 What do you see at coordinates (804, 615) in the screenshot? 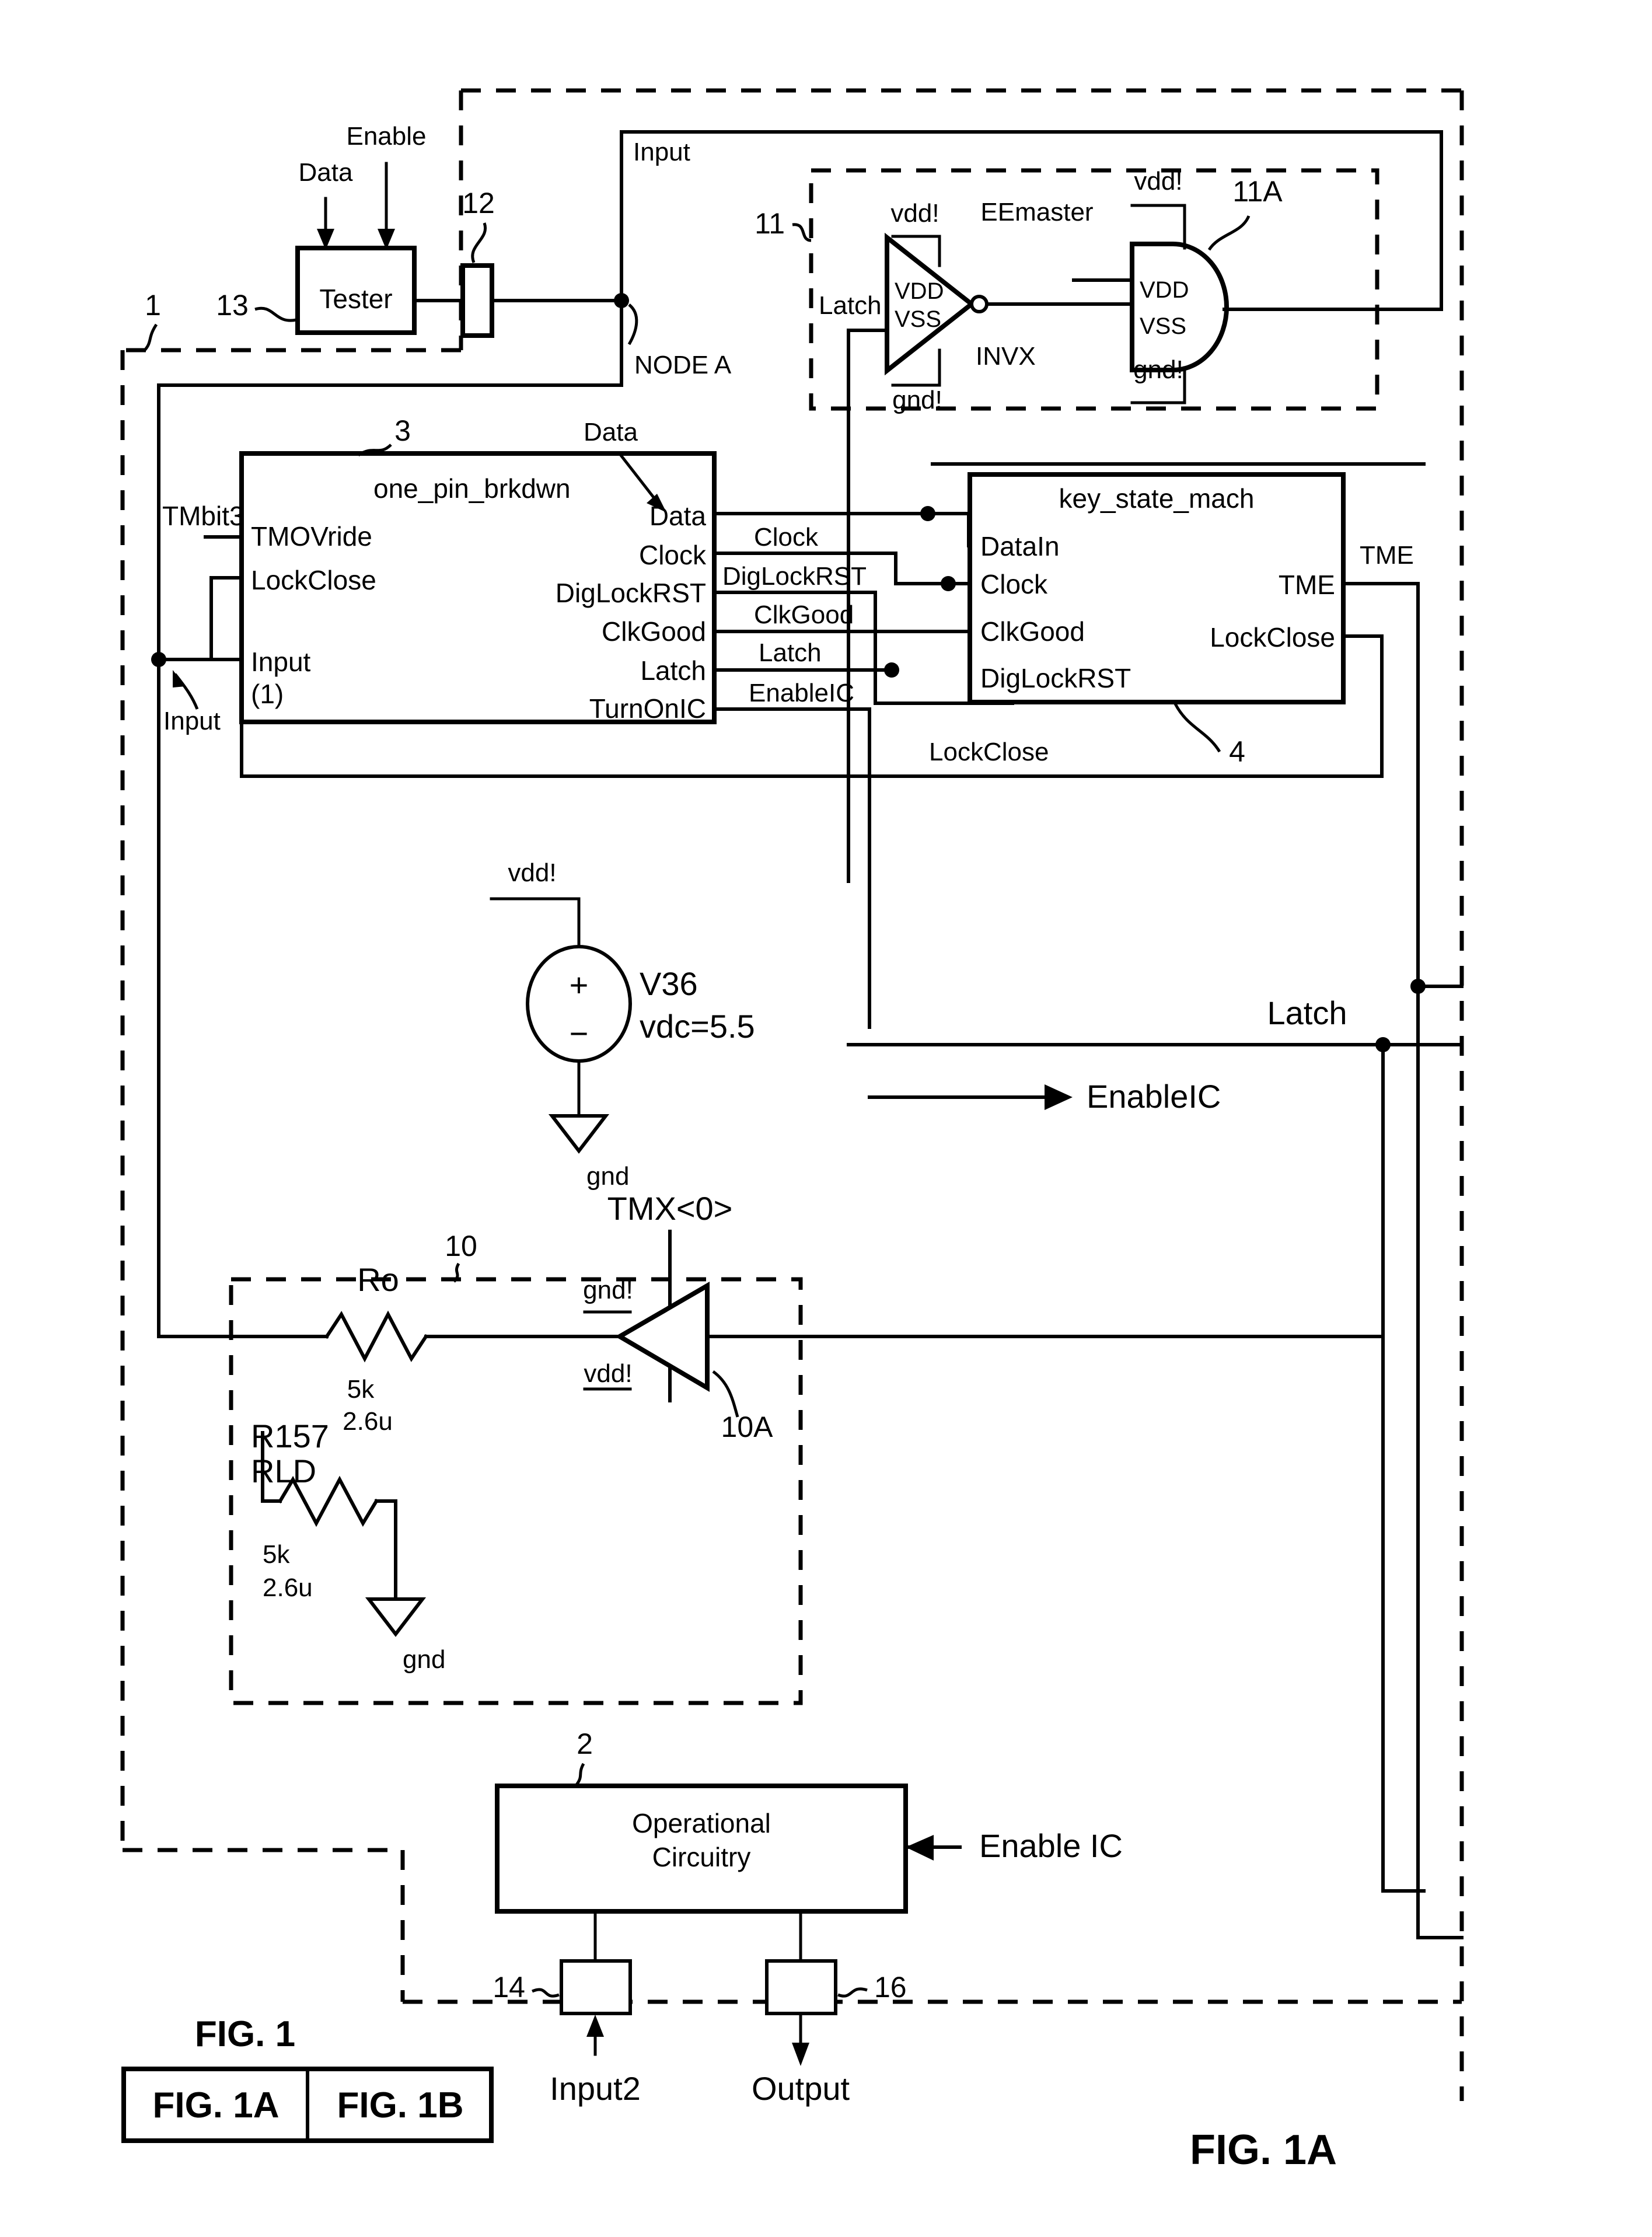
I see `bus-label-clkgood: ClkGood` at bounding box center [804, 615].